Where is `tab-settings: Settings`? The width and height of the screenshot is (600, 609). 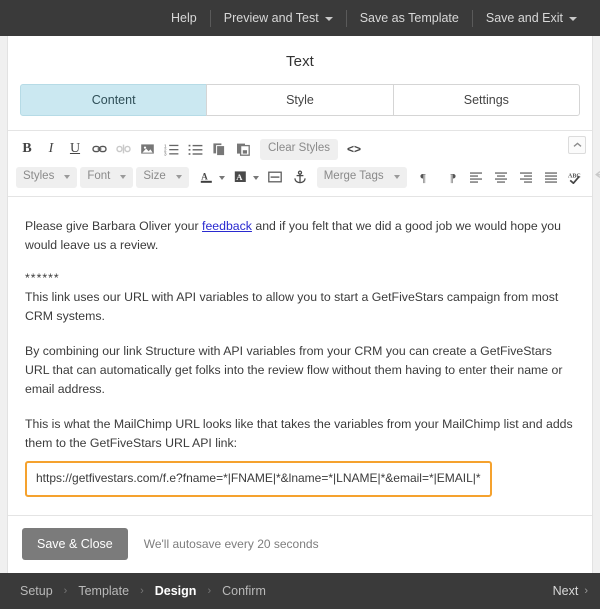
tab-settings: Settings is located at coordinates (486, 100).